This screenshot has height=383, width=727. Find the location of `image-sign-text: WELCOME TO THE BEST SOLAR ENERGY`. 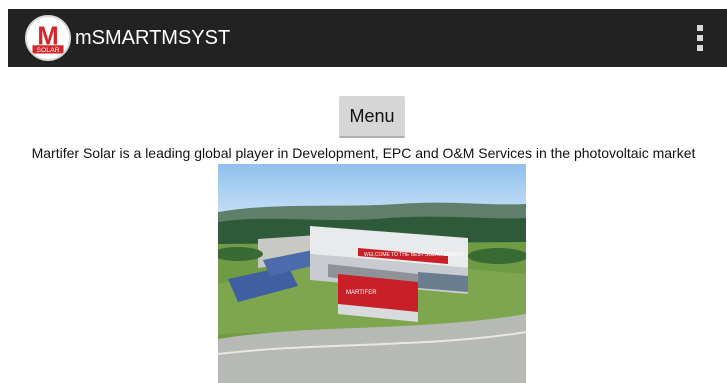

image-sign-text: WELCOME TO THE BEST SOLAR ENERGY is located at coordinates (414, 255).